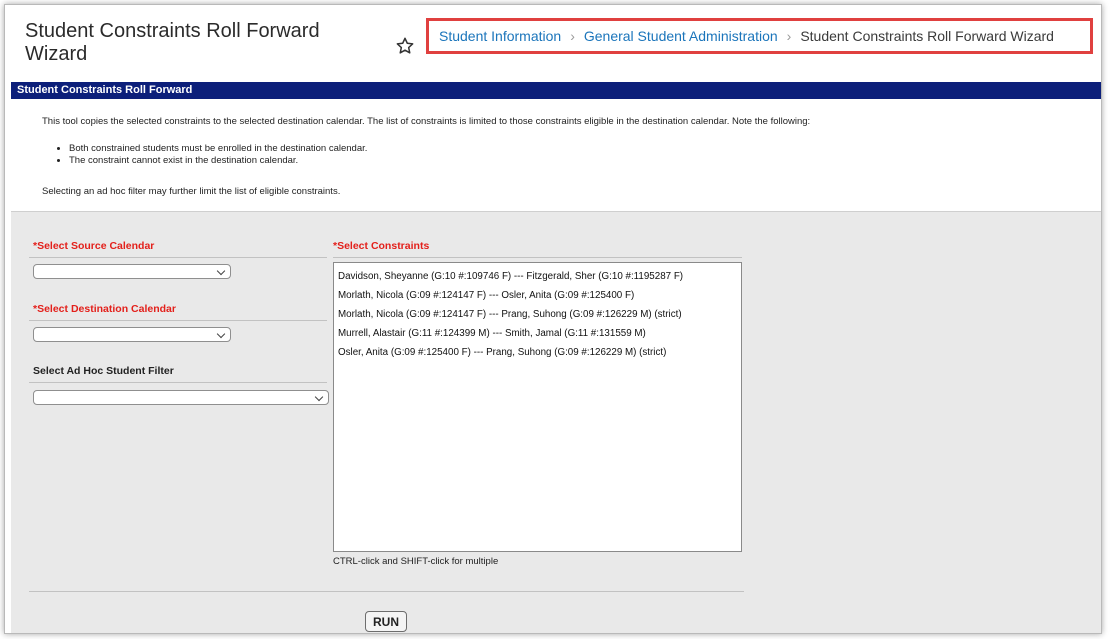  What do you see at coordinates (927, 36) in the screenshot?
I see `breadcrumb-current: Student Constraints Roll Forward Wizard` at bounding box center [927, 36].